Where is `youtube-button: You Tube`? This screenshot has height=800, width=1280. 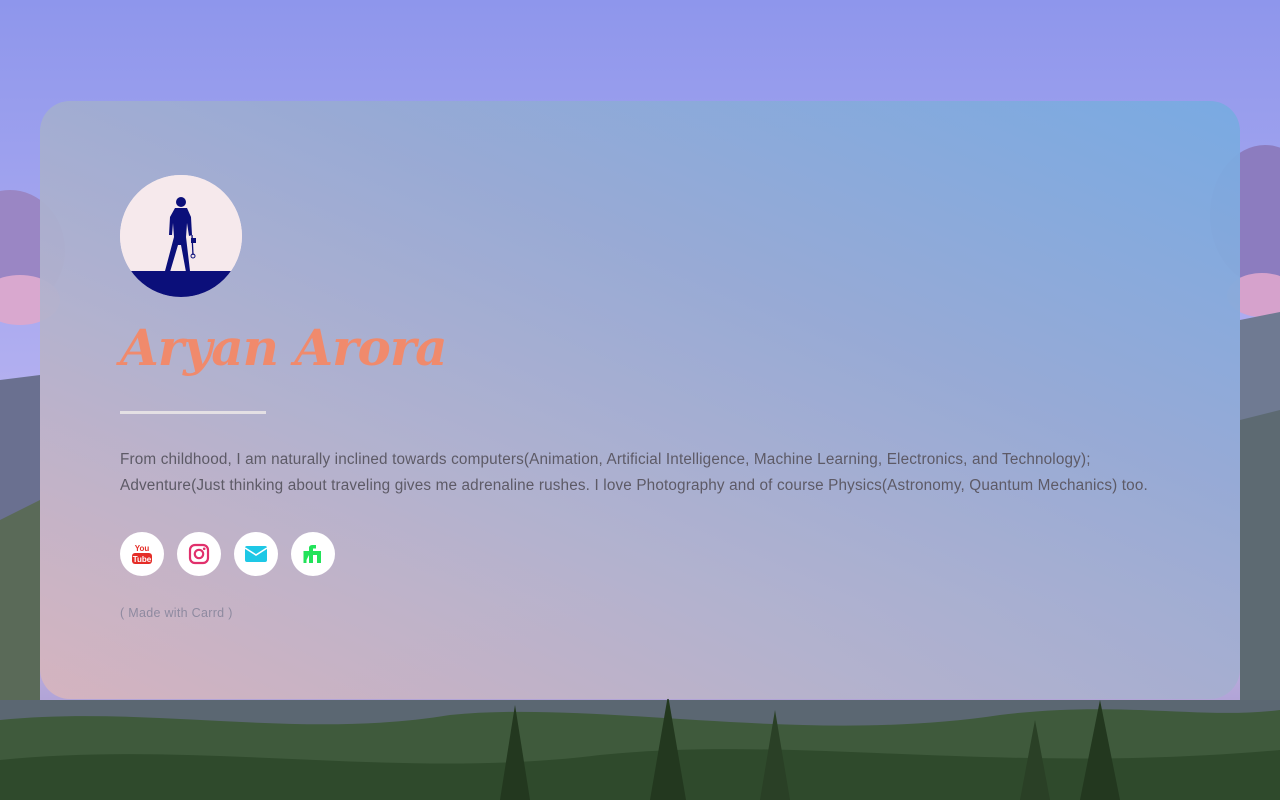 youtube-button: You Tube is located at coordinates (142, 554).